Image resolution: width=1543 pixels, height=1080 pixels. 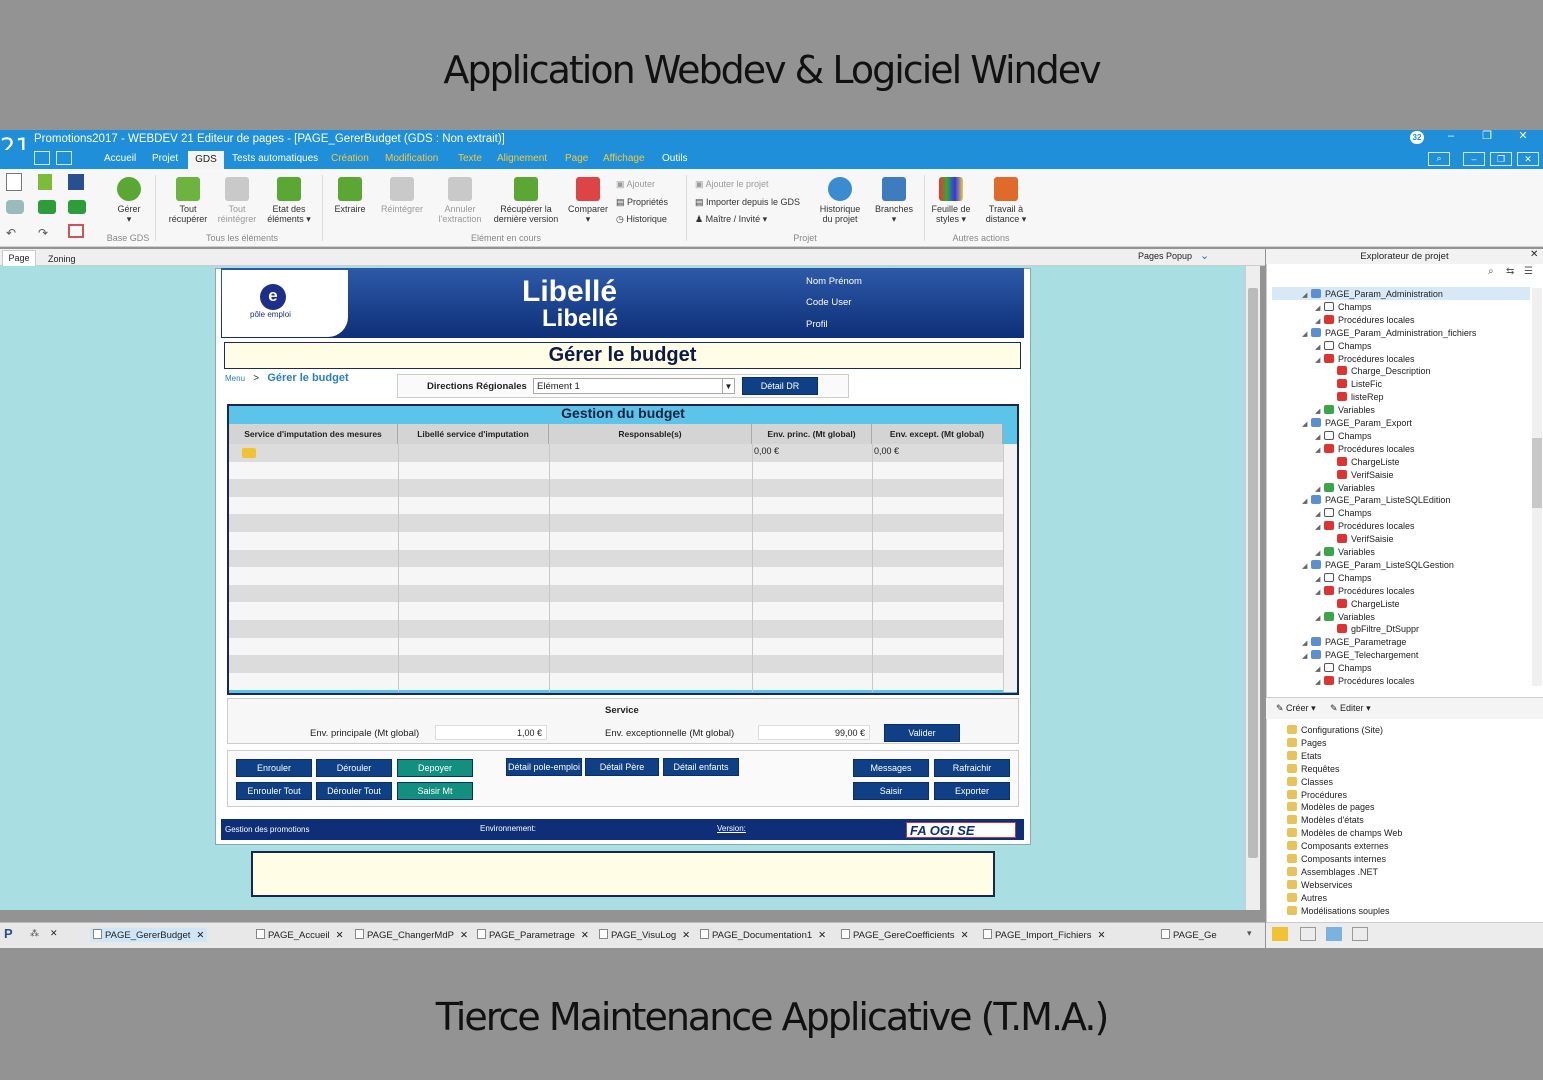 What do you see at coordinates (1537, 487) in the screenshot?
I see `tree-scrollbar` at bounding box center [1537, 487].